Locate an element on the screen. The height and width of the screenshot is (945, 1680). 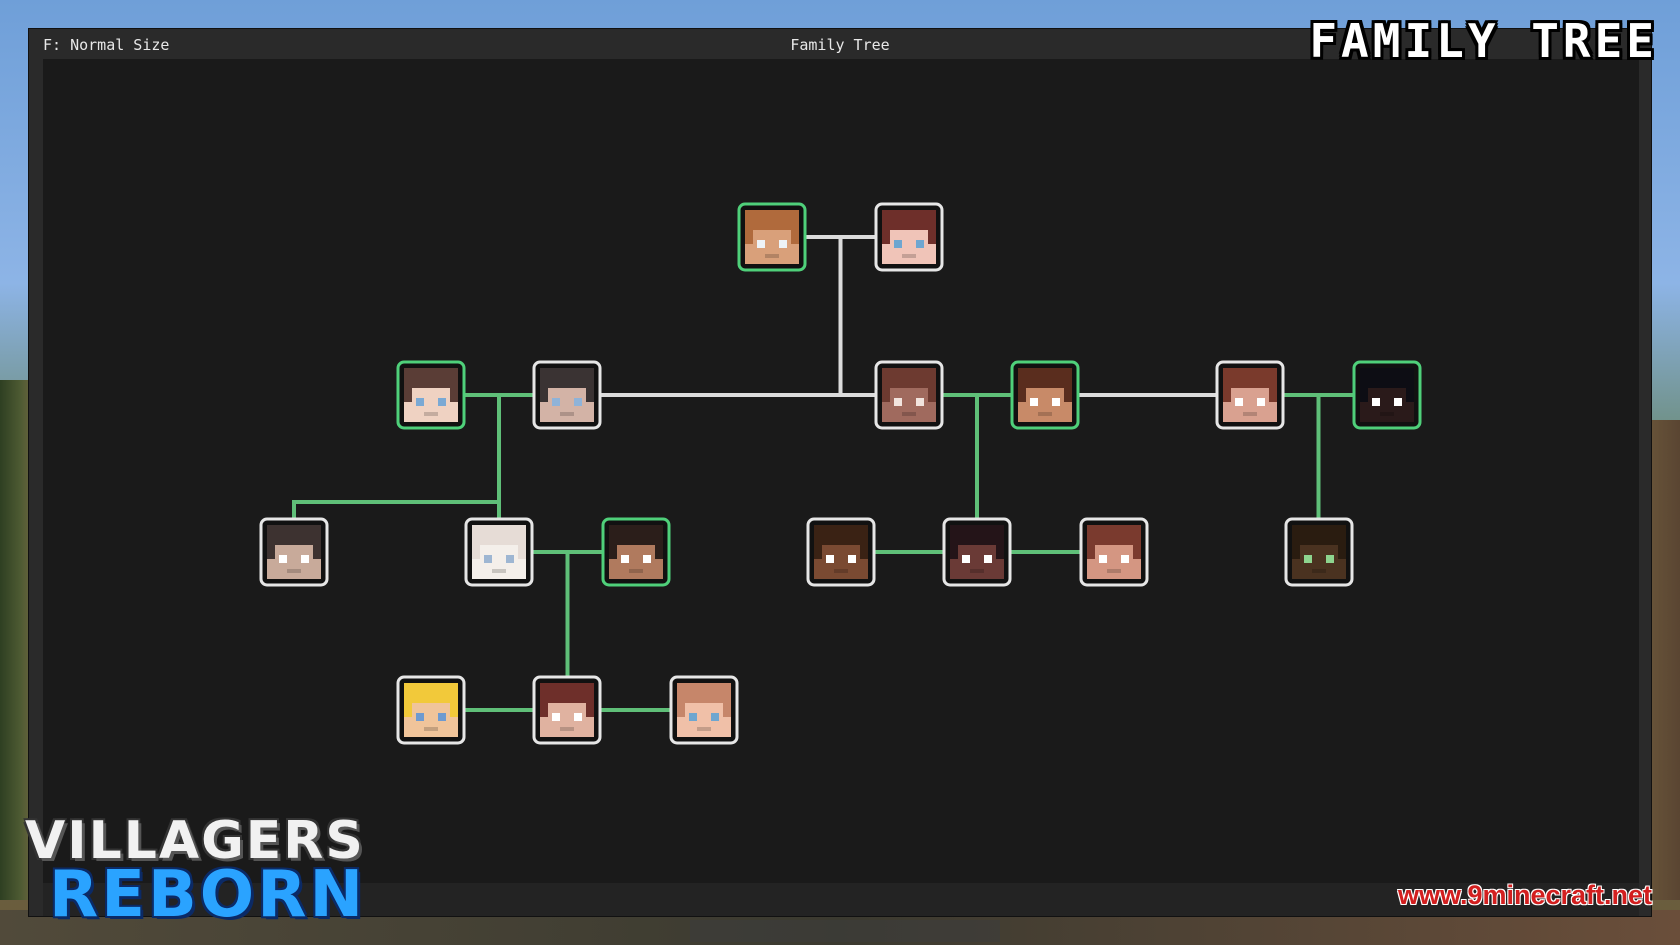
villager-node-g7 is located at coordinates (1319, 552).